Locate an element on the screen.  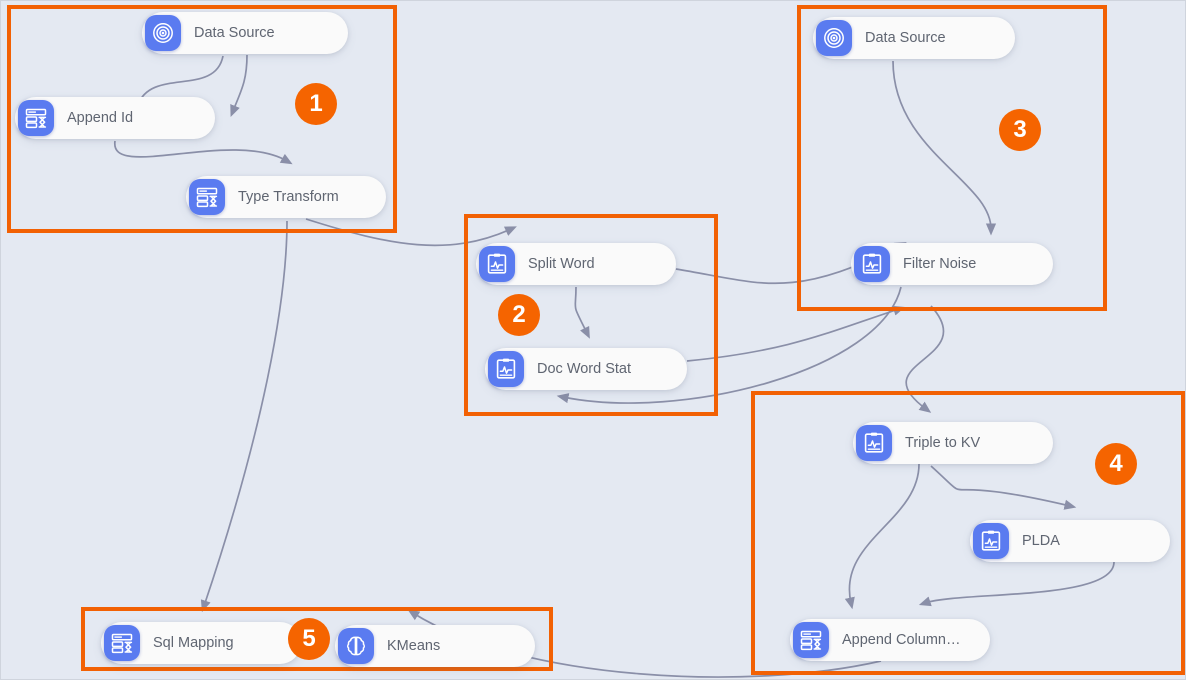
node-type-transform: Type Transform is located at coordinates (286, 197).